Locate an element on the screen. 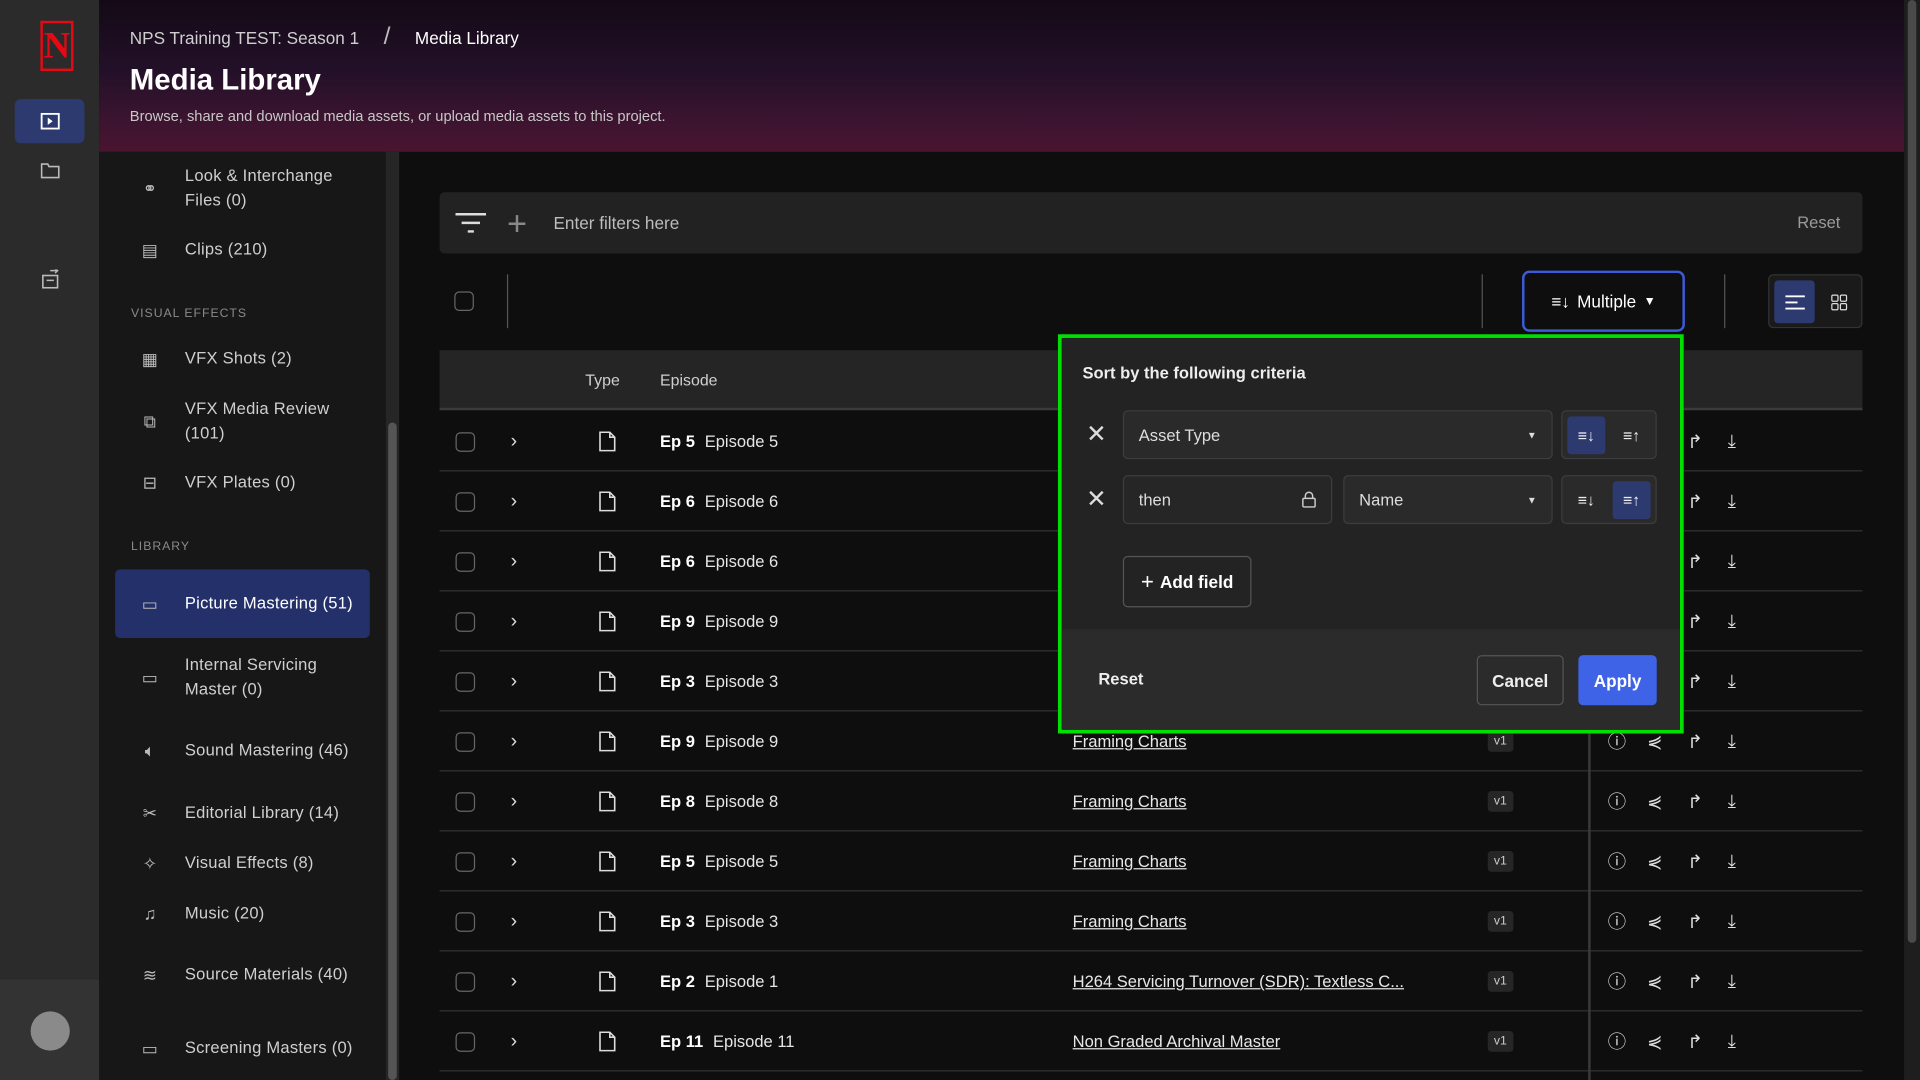  archive-nav-button is located at coordinates (50, 279).